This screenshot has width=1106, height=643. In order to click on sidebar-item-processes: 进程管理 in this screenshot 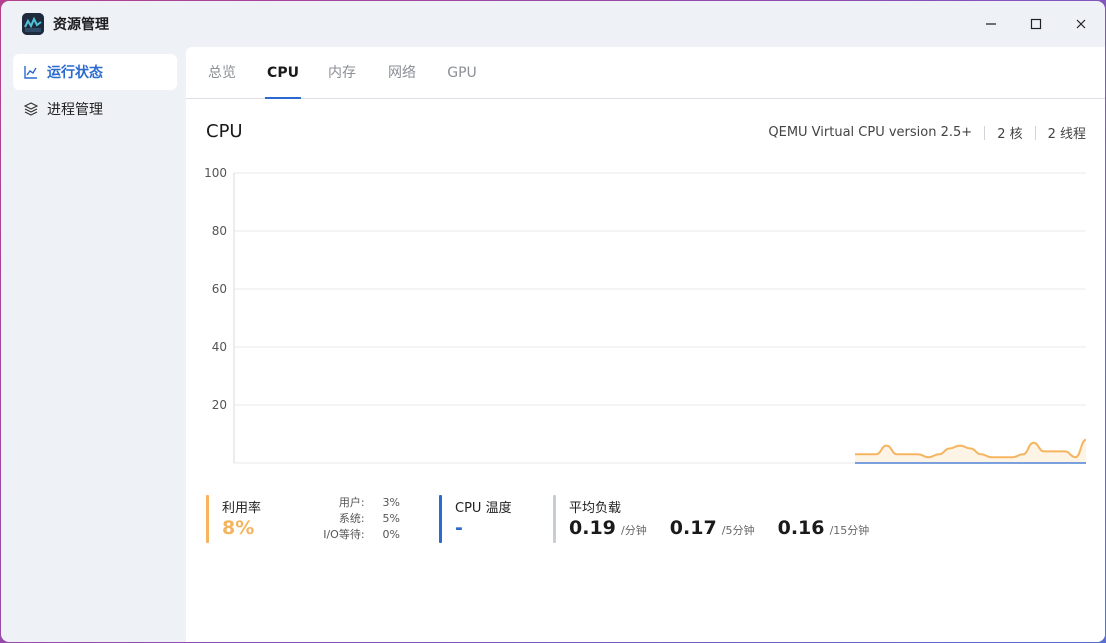, I will do `click(95, 109)`.